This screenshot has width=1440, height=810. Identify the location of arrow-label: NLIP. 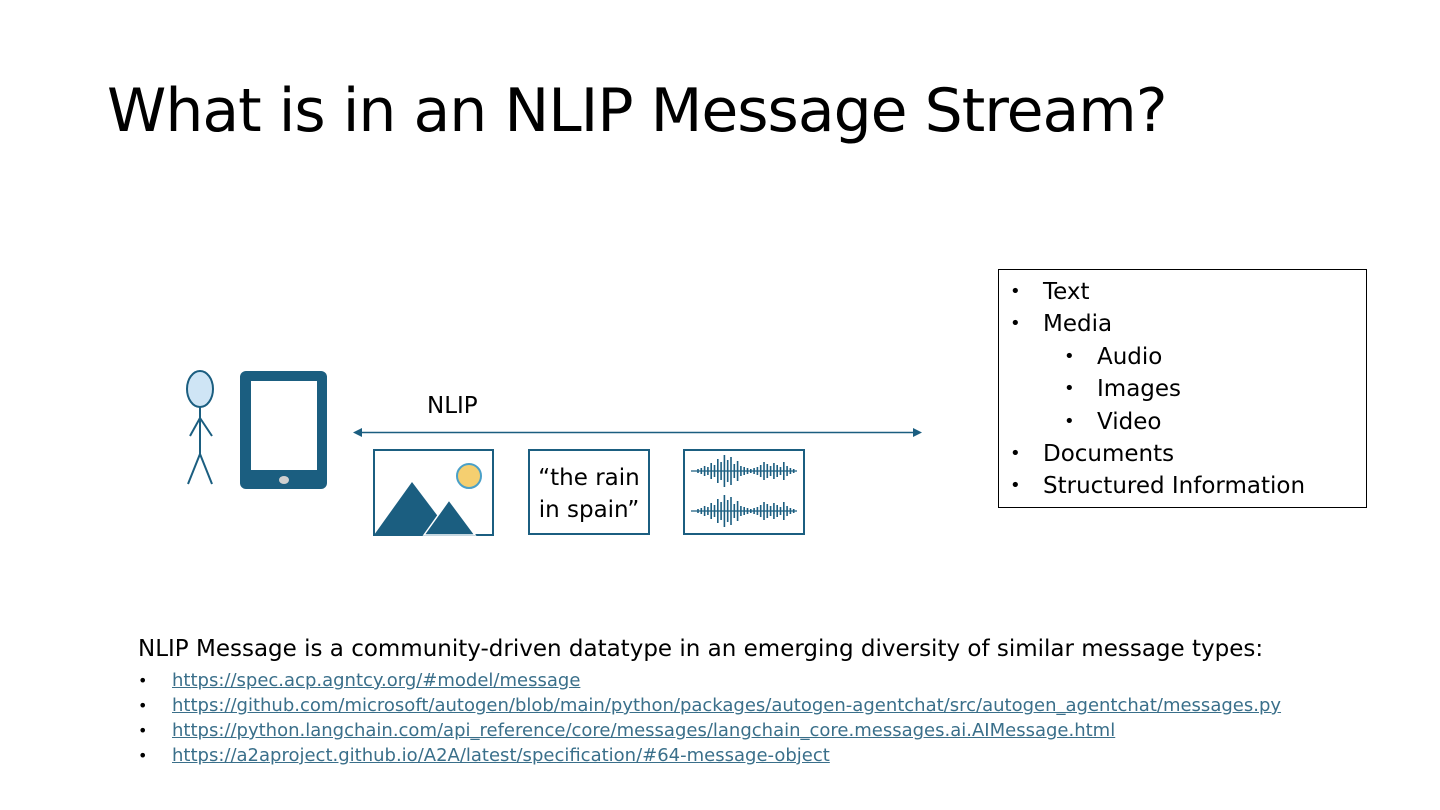
(452, 406).